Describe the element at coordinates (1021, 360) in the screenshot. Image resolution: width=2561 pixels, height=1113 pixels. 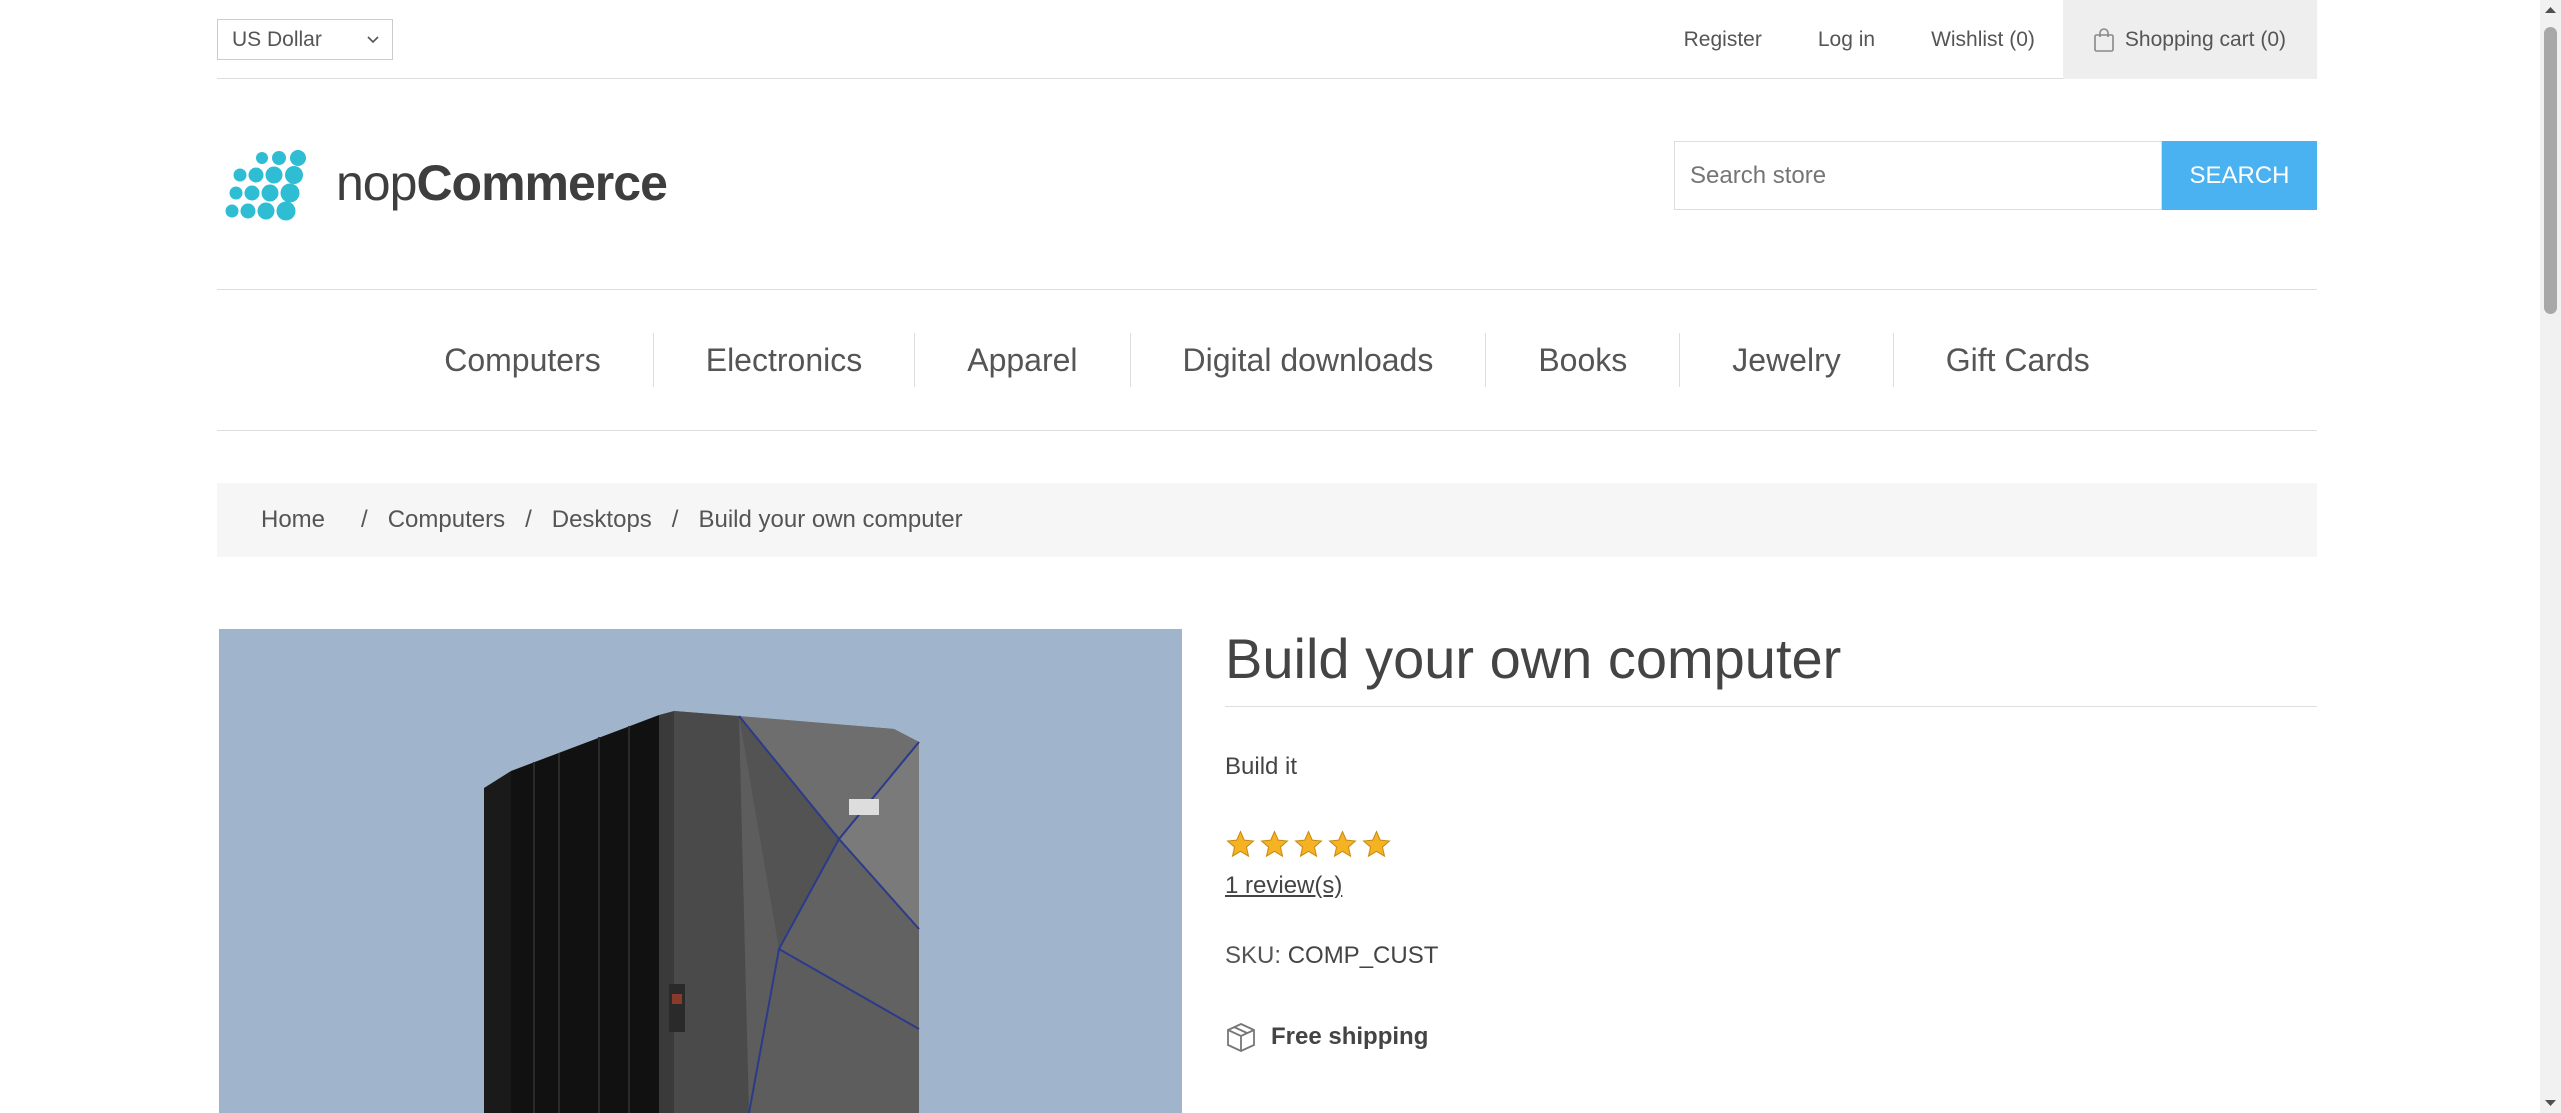
I see `menu-item-apparel: Apparel` at that location.